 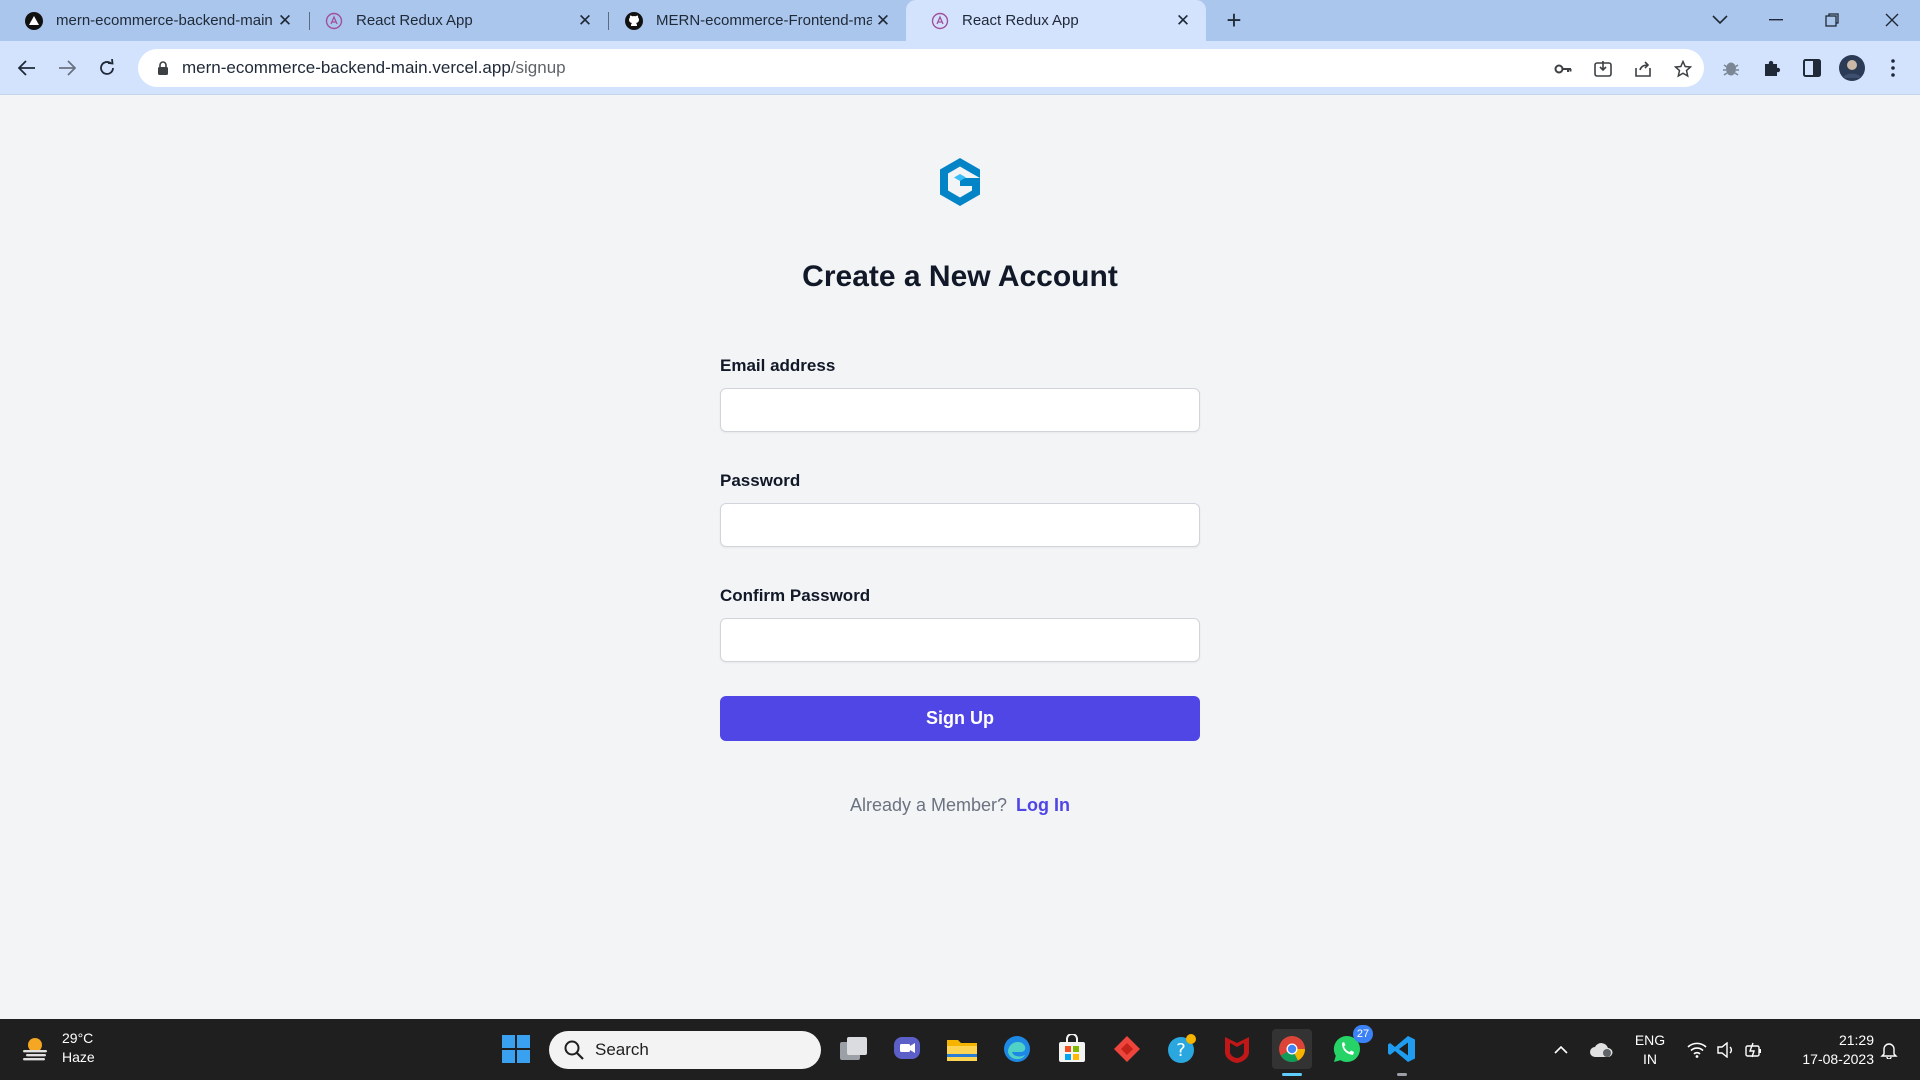 I want to click on browser-menu-button, so click(x=1893, y=68).